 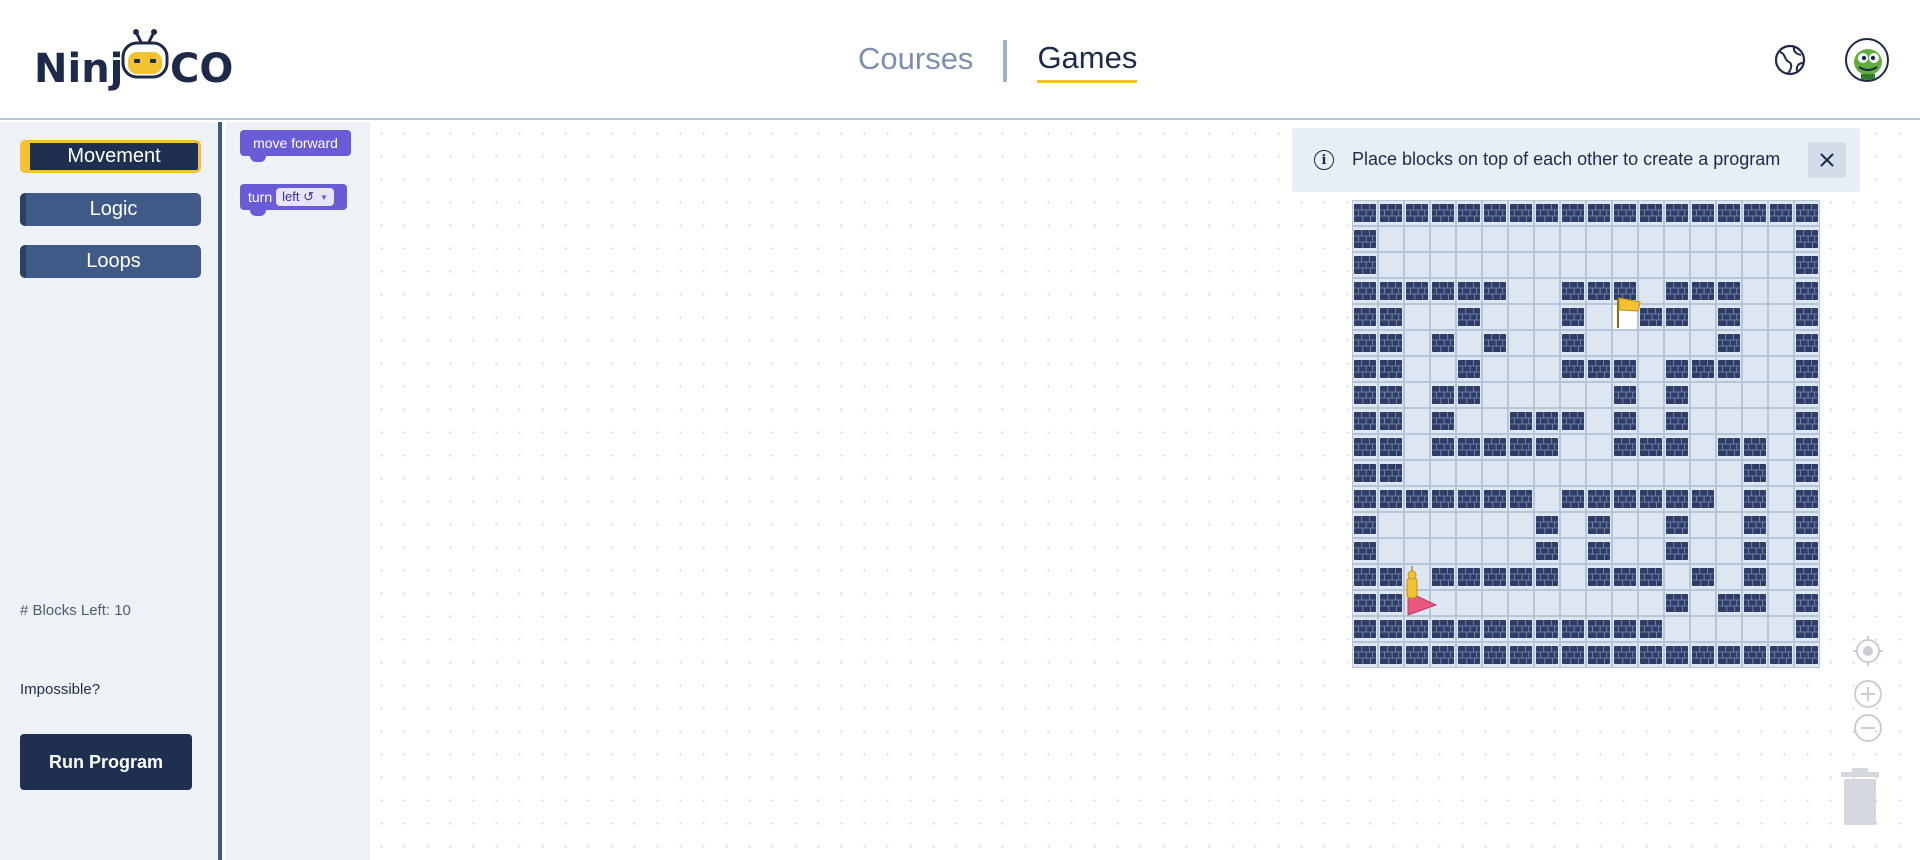 What do you see at coordinates (106, 762) in the screenshot?
I see `run-program-button: Run Program` at bounding box center [106, 762].